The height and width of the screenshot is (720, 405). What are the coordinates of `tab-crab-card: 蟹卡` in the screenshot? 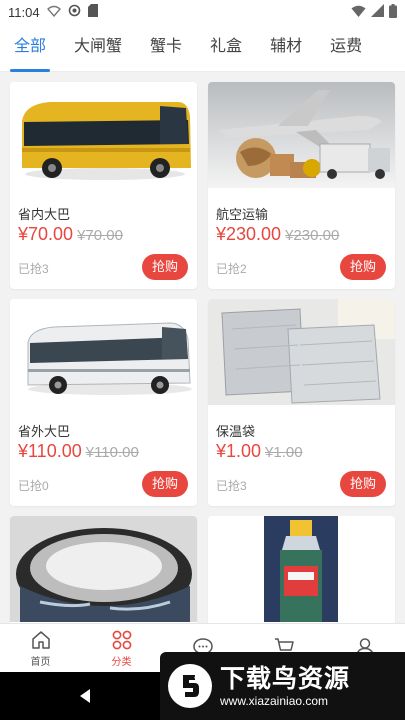 It's located at (166, 48).